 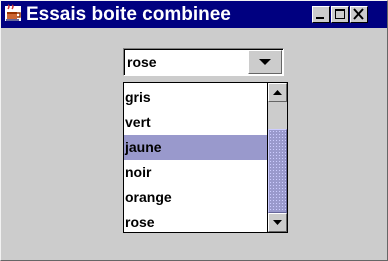 I want to click on title-bar: Essais boite combinee, so click(x=194, y=14).